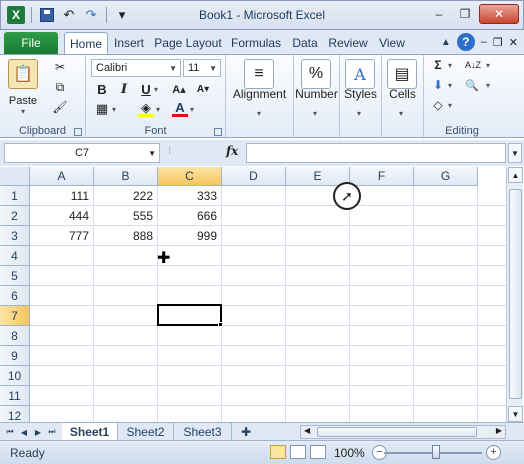 The height and width of the screenshot is (464, 524). Describe the element at coordinates (473, 65) in the screenshot. I see `sort-filter-icon: A↓Z` at that location.